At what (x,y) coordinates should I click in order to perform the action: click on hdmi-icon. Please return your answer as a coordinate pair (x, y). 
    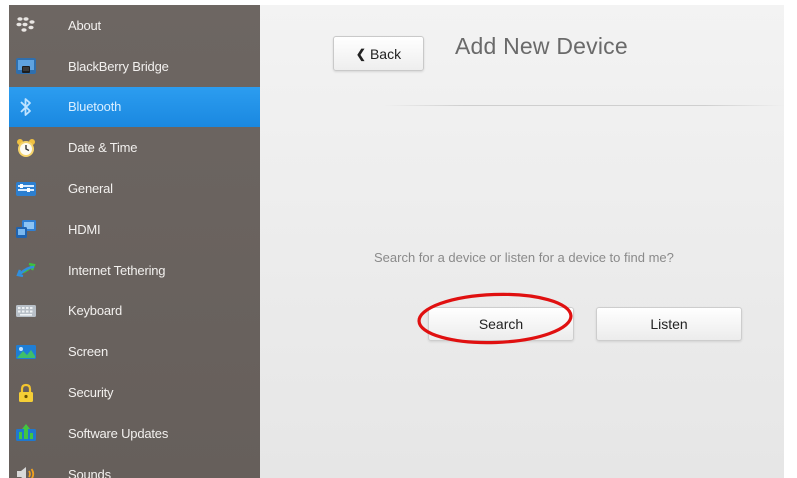
    Looking at the image, I should click on (26, 229).